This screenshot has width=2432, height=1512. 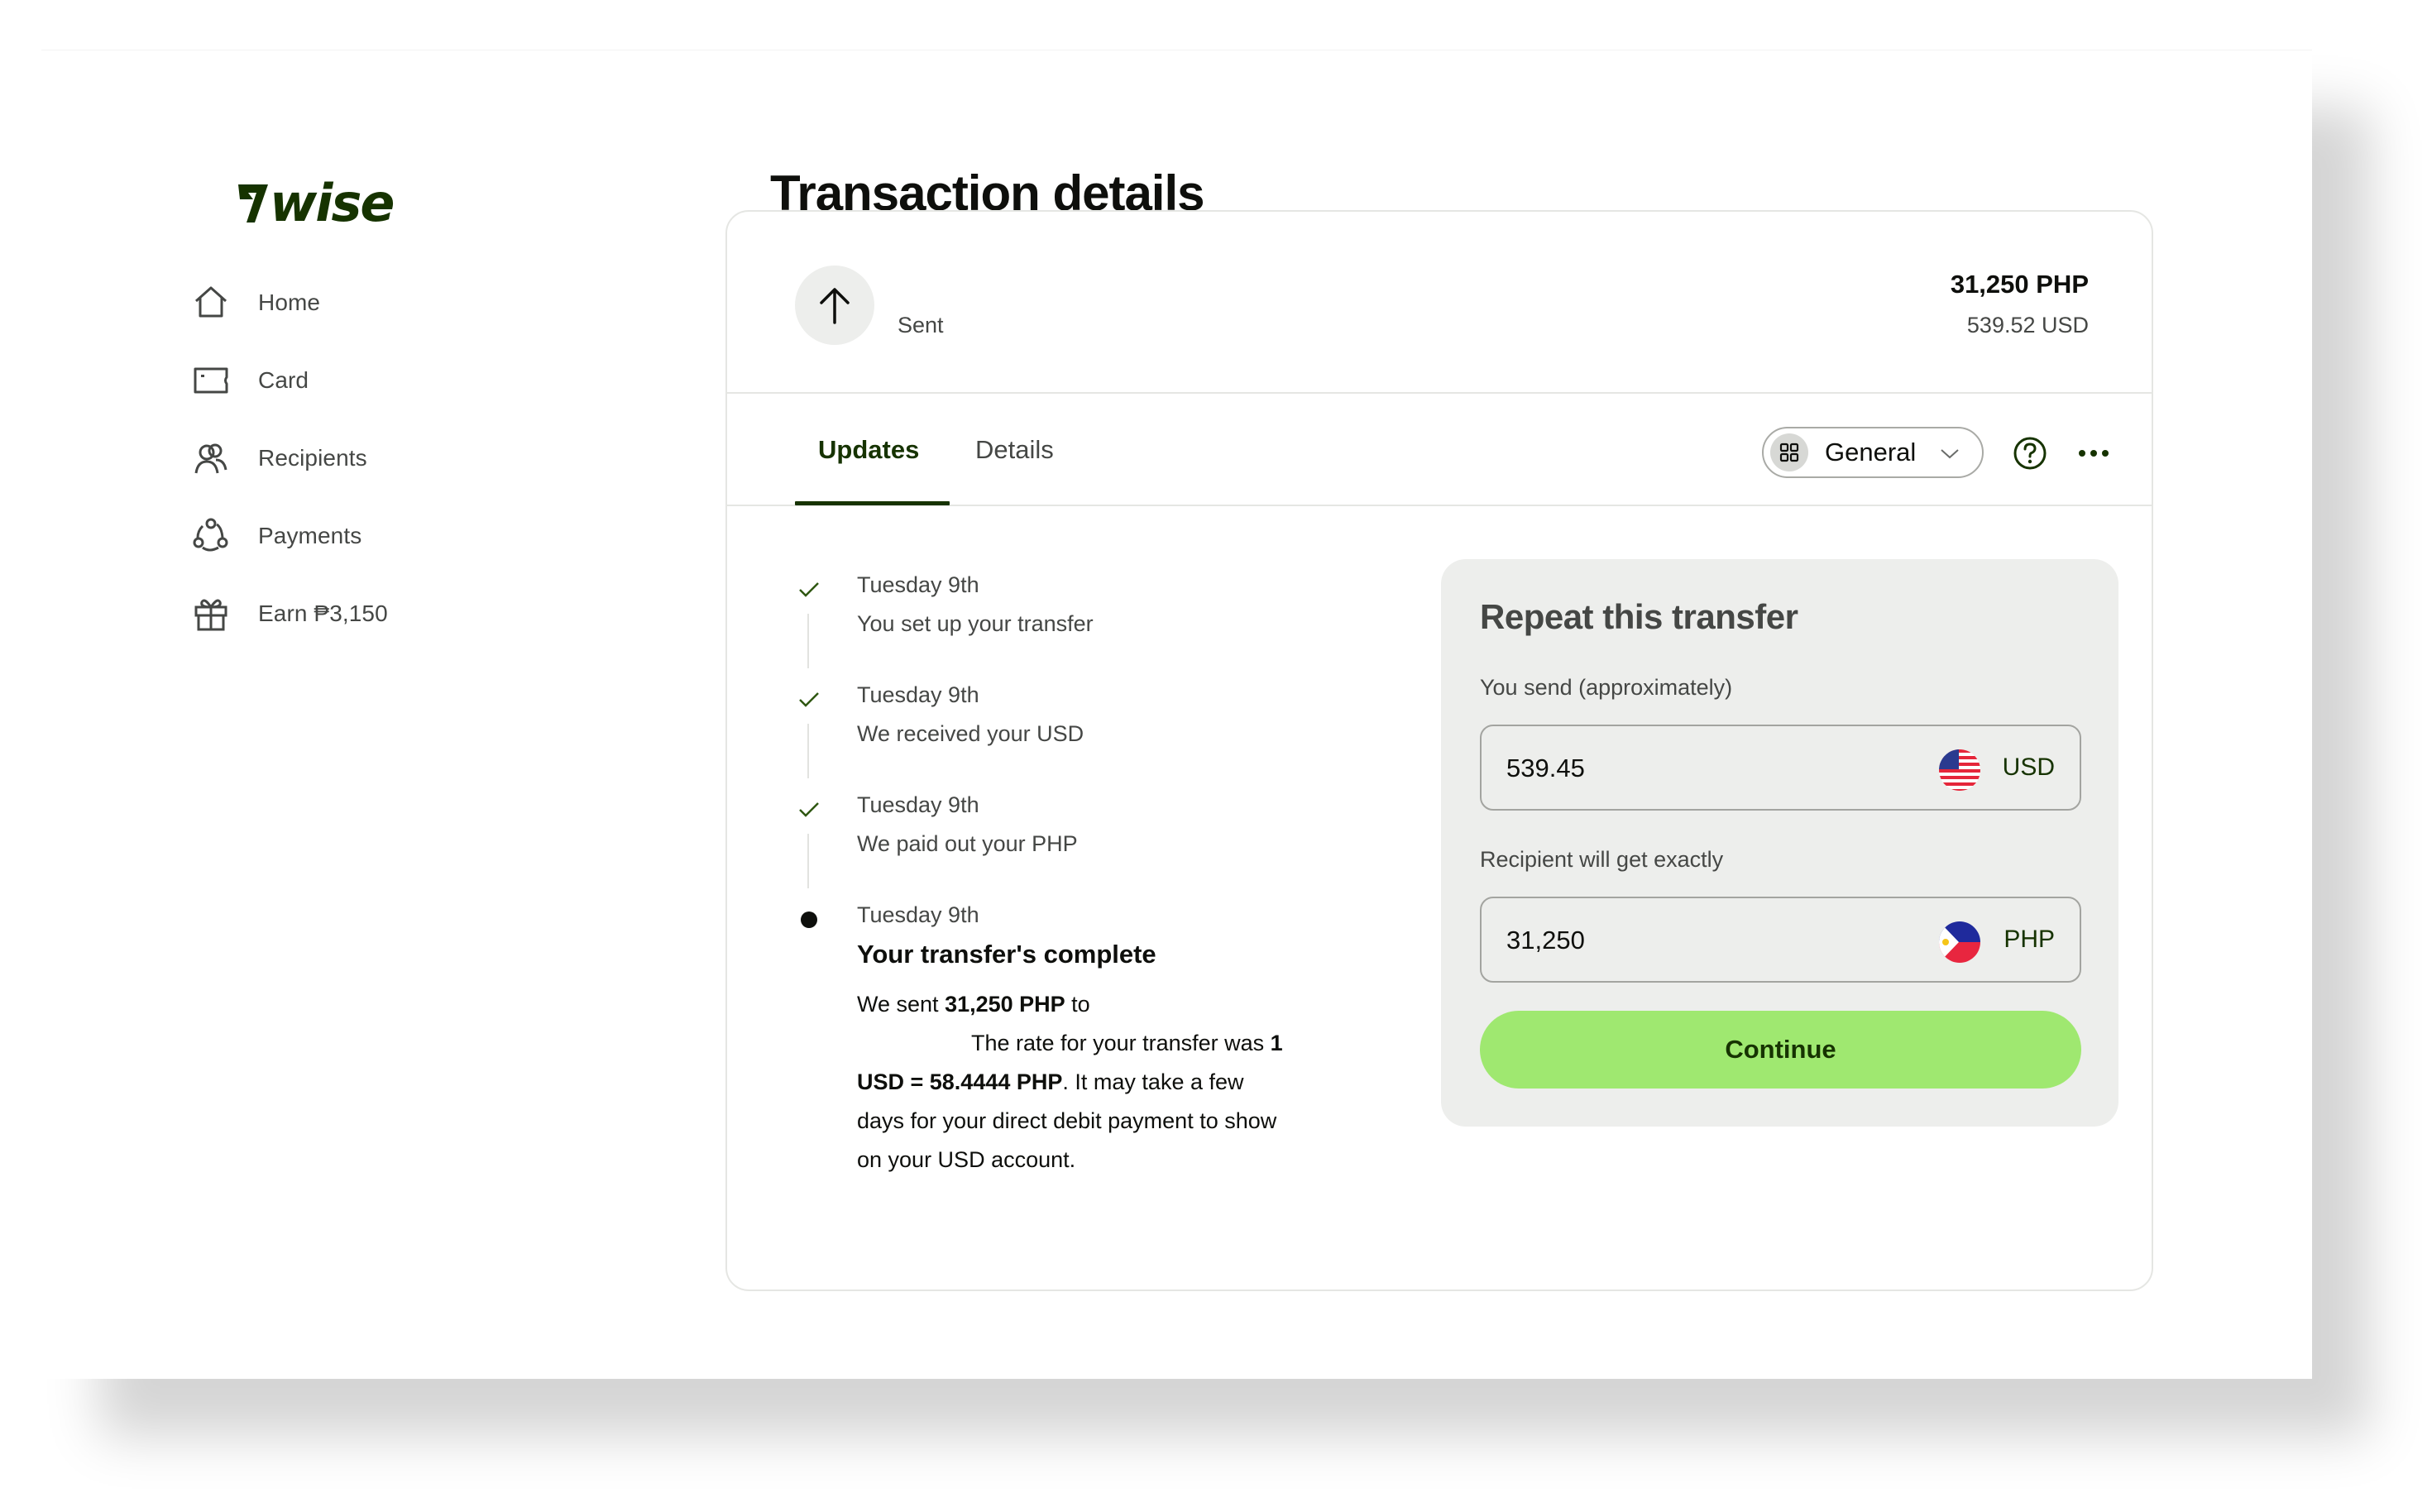 I want to click on timeline-title: Your transfer's complete, so click(x=1006, y=954).